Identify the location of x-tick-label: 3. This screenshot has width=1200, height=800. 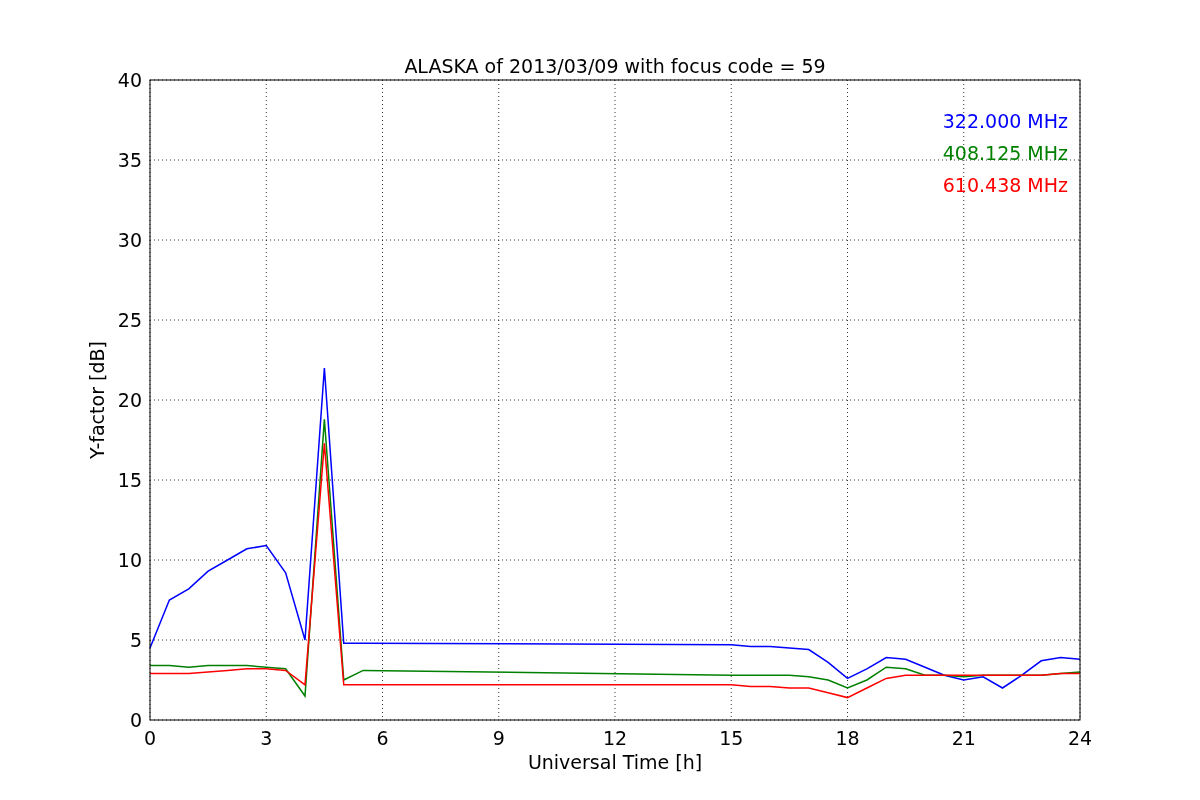
(266, 738).